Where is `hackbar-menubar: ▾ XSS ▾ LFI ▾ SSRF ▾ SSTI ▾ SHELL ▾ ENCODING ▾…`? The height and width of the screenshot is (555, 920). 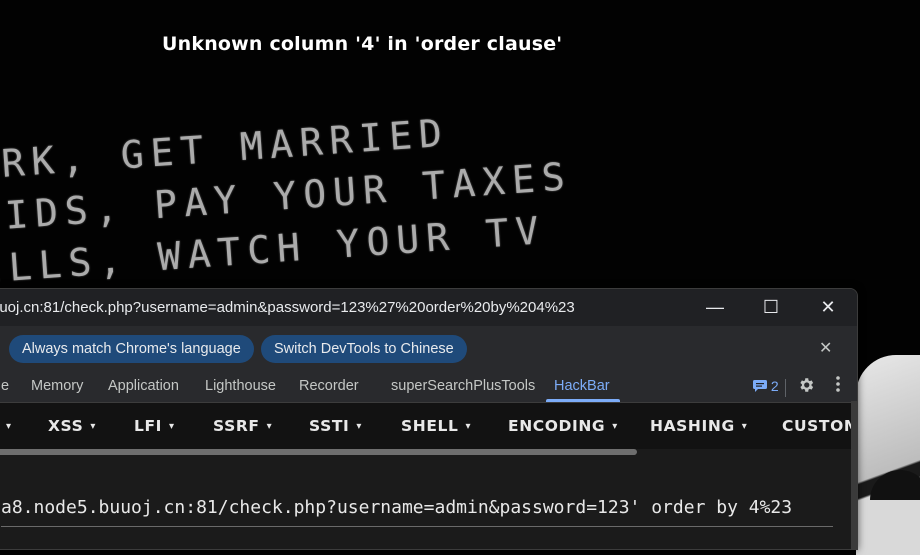
hackbar-menubar: ▾ XSS ▾ LFI ▾ SSRF ▾ SSTI ▾ SHELL ▾ ENCODING ▾… is located at coordinates (428, 426).